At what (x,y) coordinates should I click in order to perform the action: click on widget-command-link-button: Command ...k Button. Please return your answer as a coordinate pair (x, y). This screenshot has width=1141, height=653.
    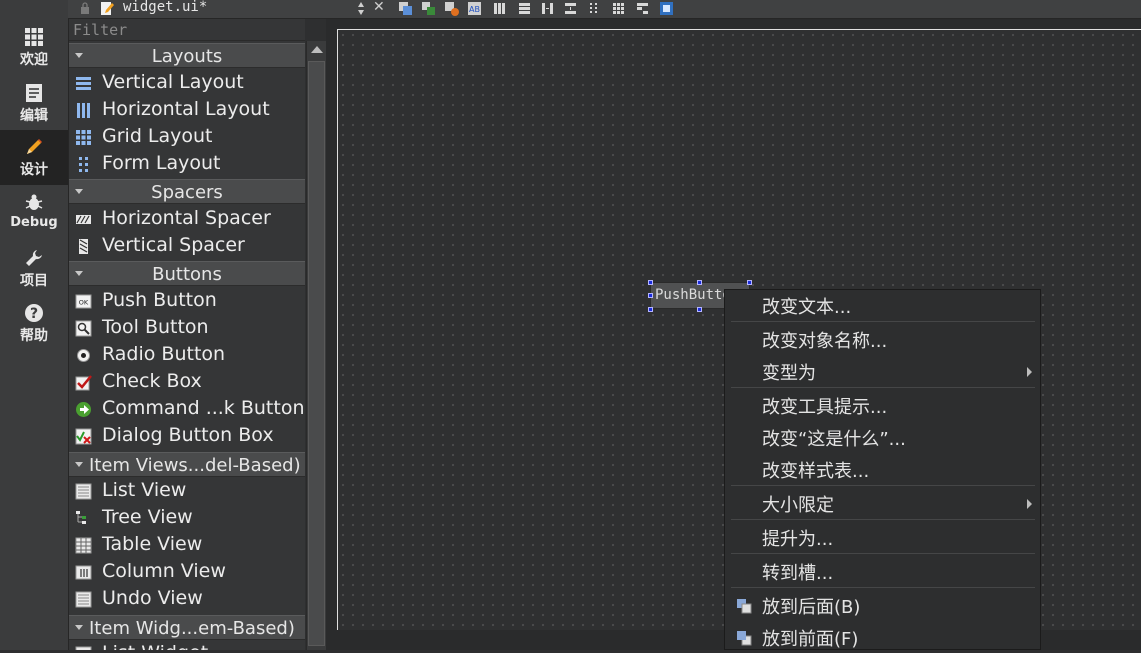
    Looking at the image, I should click on (187, 409).